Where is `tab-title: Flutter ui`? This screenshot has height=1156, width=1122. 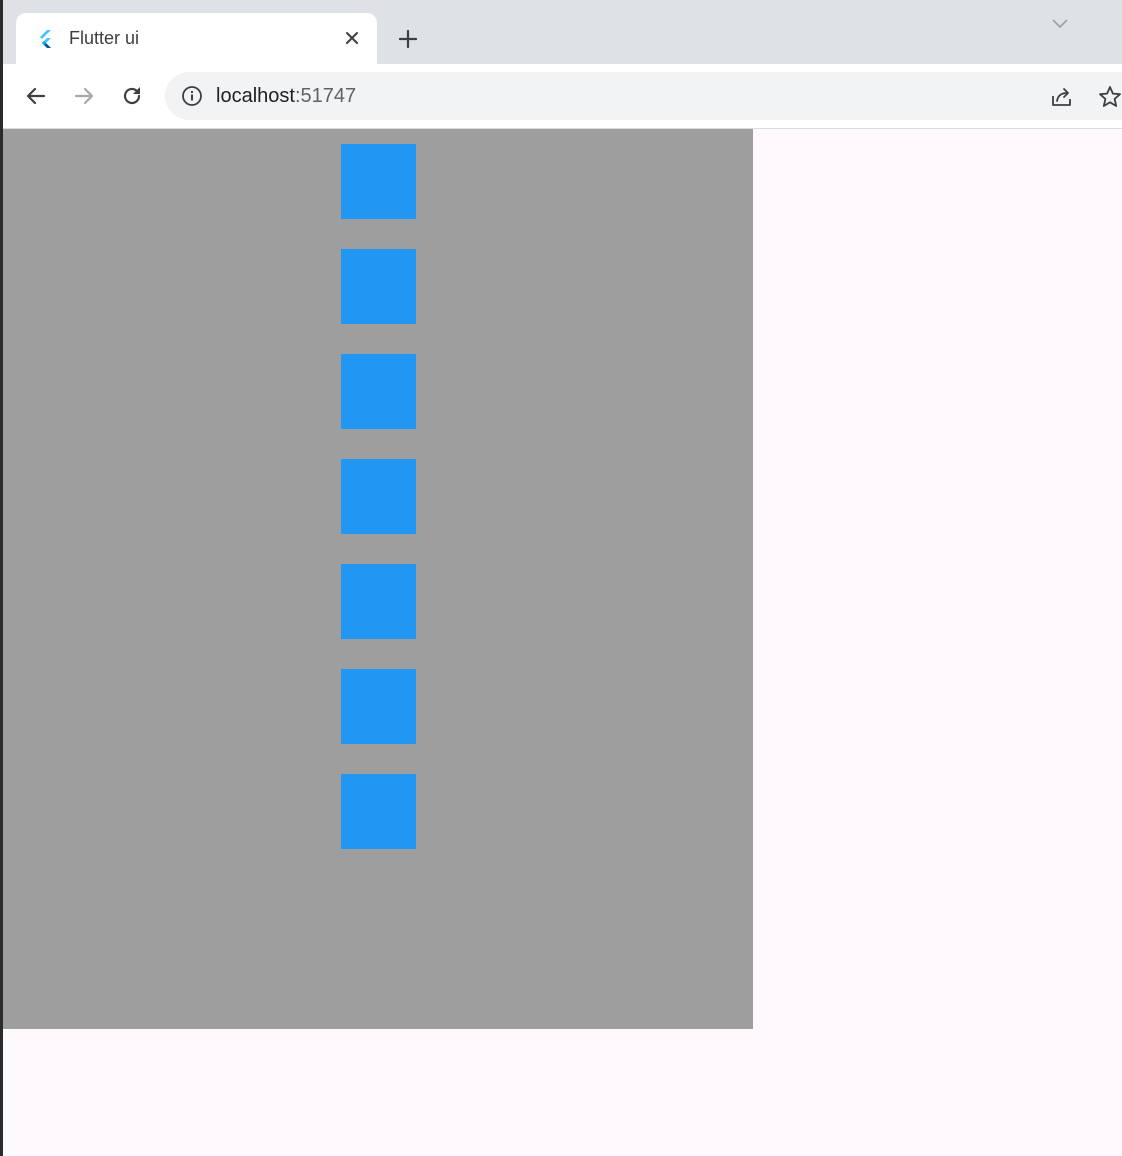
tab-title: Flutter ui is located at coordinates (104, 38).